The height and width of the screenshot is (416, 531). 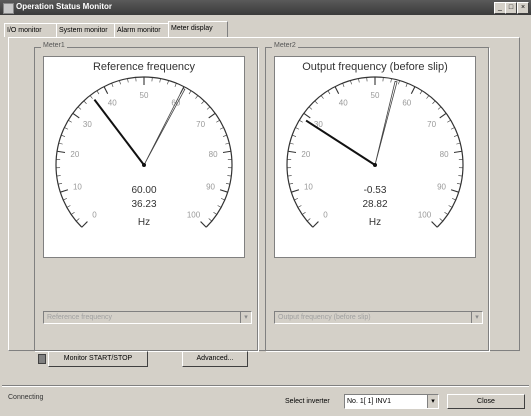 What do you see at coordinates (79, 317) in the screenshot?
I see `meter1-selector-text: Reference frequency` at bounding box center [79, 317].